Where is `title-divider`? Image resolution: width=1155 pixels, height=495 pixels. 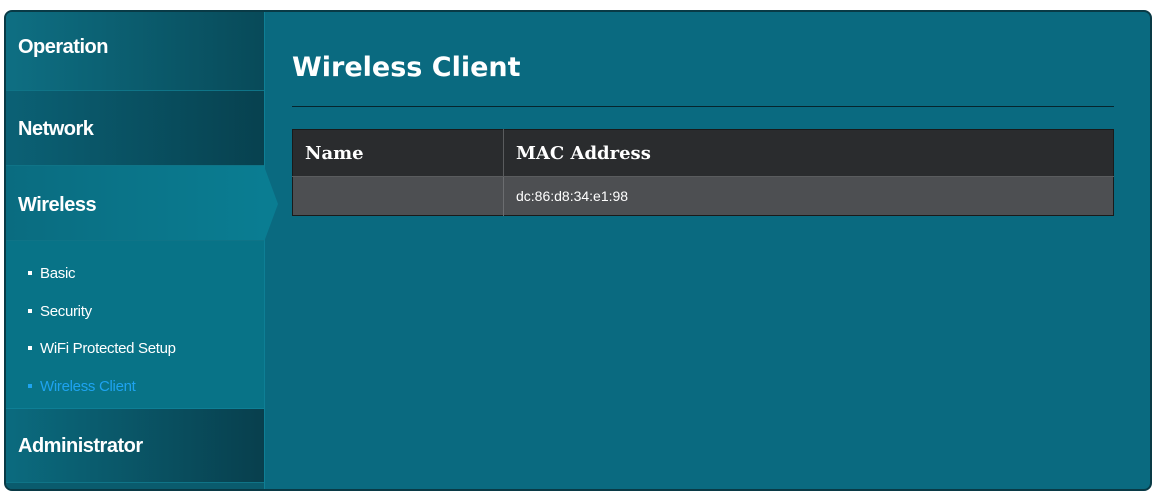
title-divider is located at coordinates (703, 106).